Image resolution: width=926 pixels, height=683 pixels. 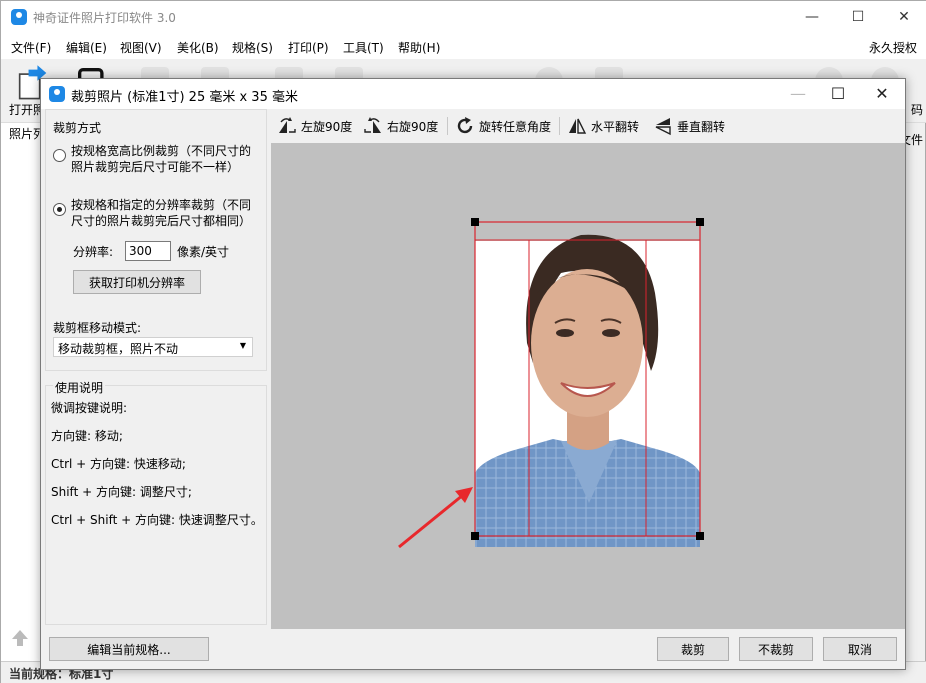 I want to click on instruction-line: 微调按键说明:, so click(x=89, y=408).